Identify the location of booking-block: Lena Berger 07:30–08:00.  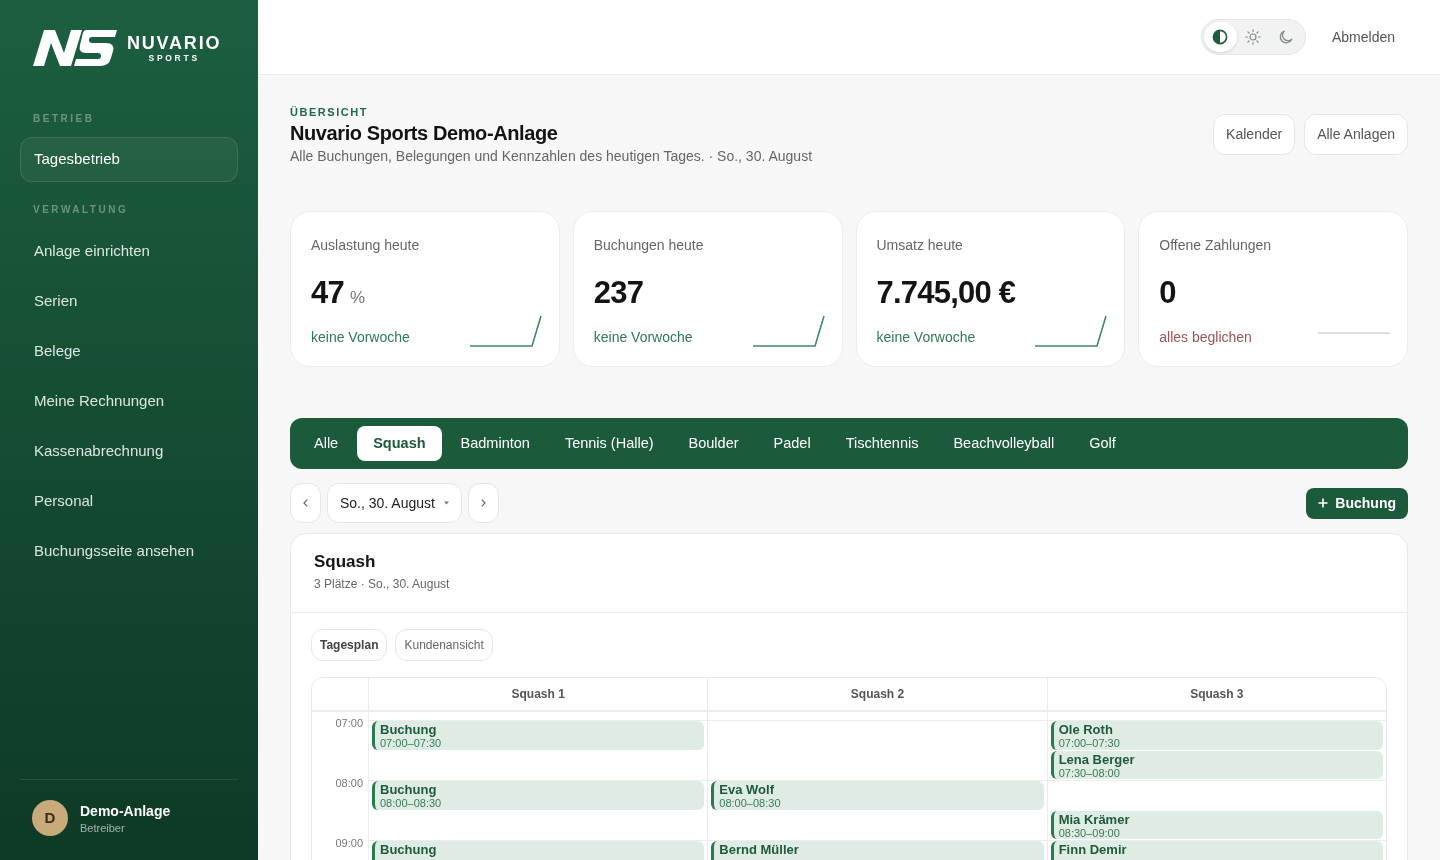
(1216, 764).